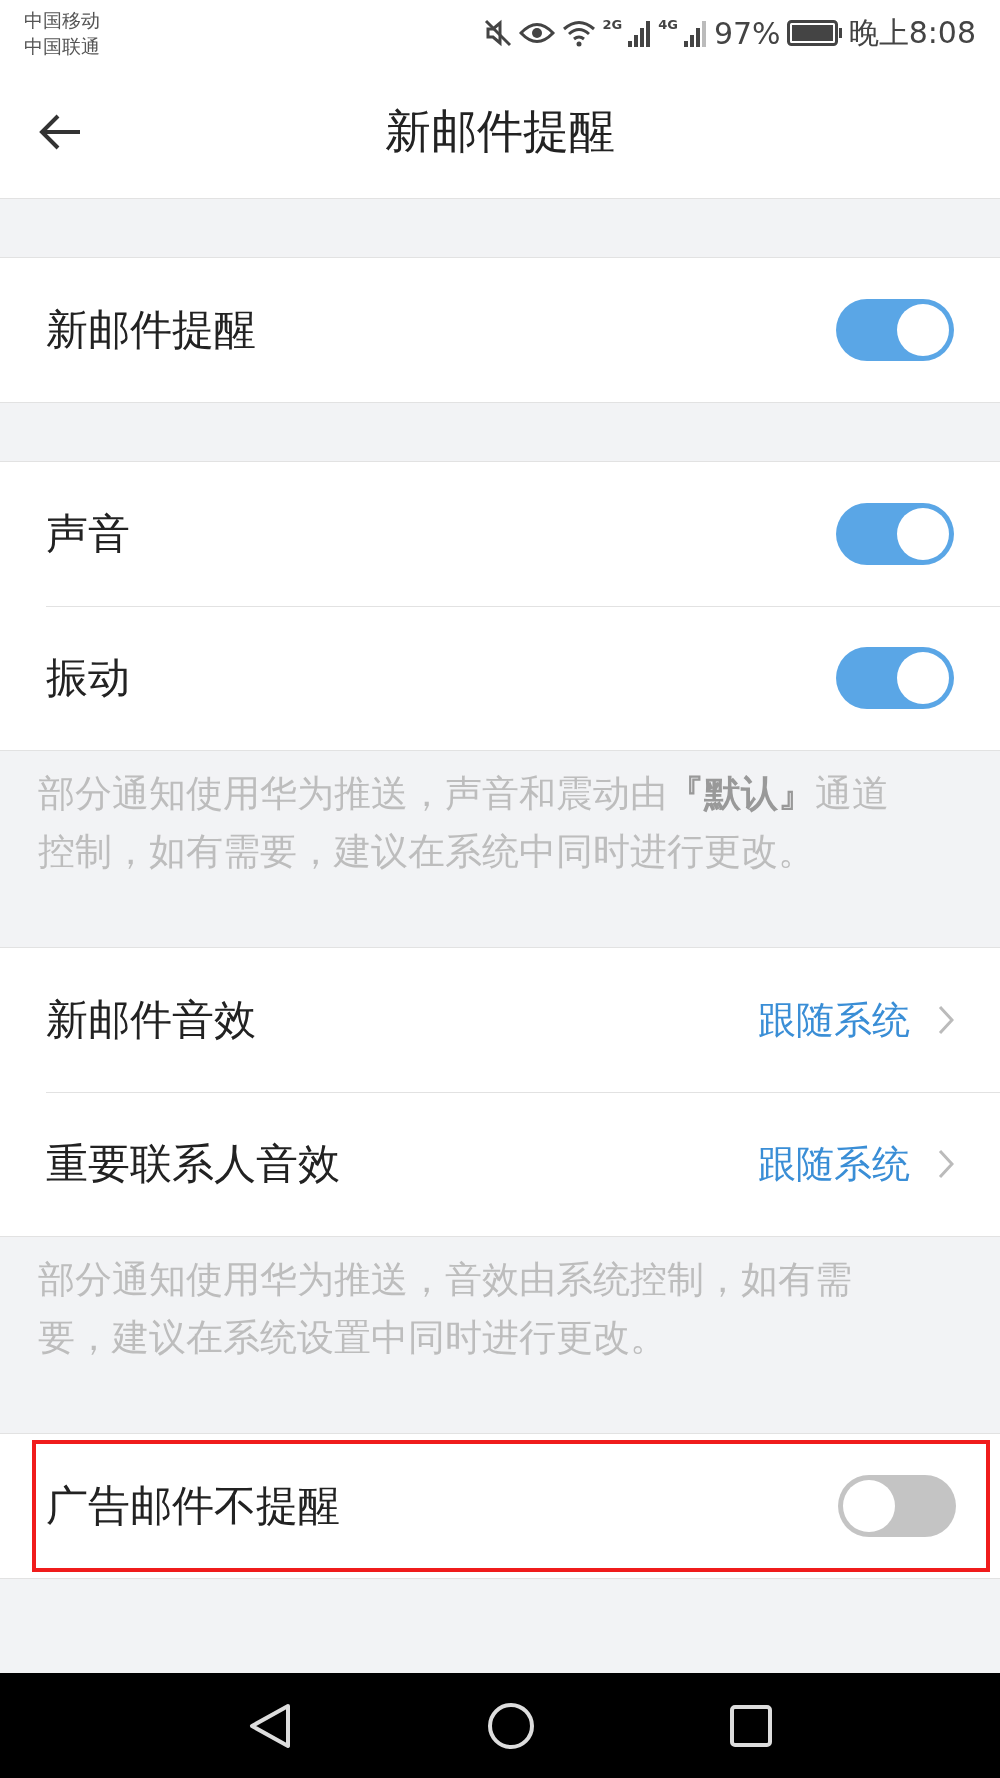  What do you see at coordinates (500, 330) in the screenshot?
I see `settings-row: 新邮件提醒` at bounding box center [500, 330].